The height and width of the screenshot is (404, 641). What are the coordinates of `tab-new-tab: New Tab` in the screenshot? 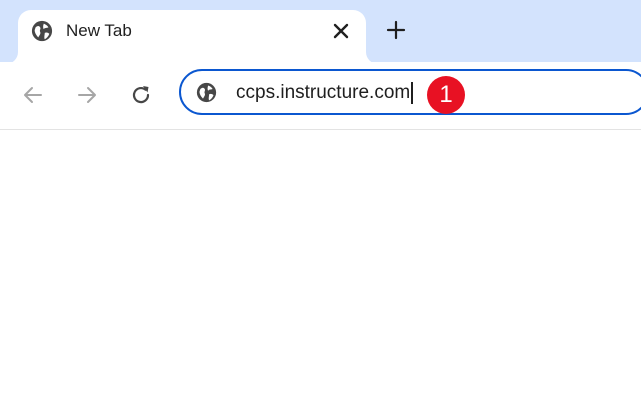 It's located at (192, 37).